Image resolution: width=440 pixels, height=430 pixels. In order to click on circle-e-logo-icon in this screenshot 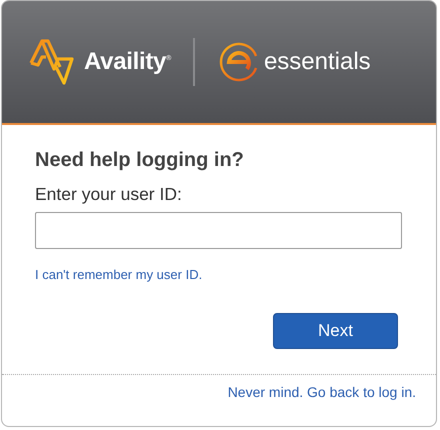, I will do `click(238, 62)`.